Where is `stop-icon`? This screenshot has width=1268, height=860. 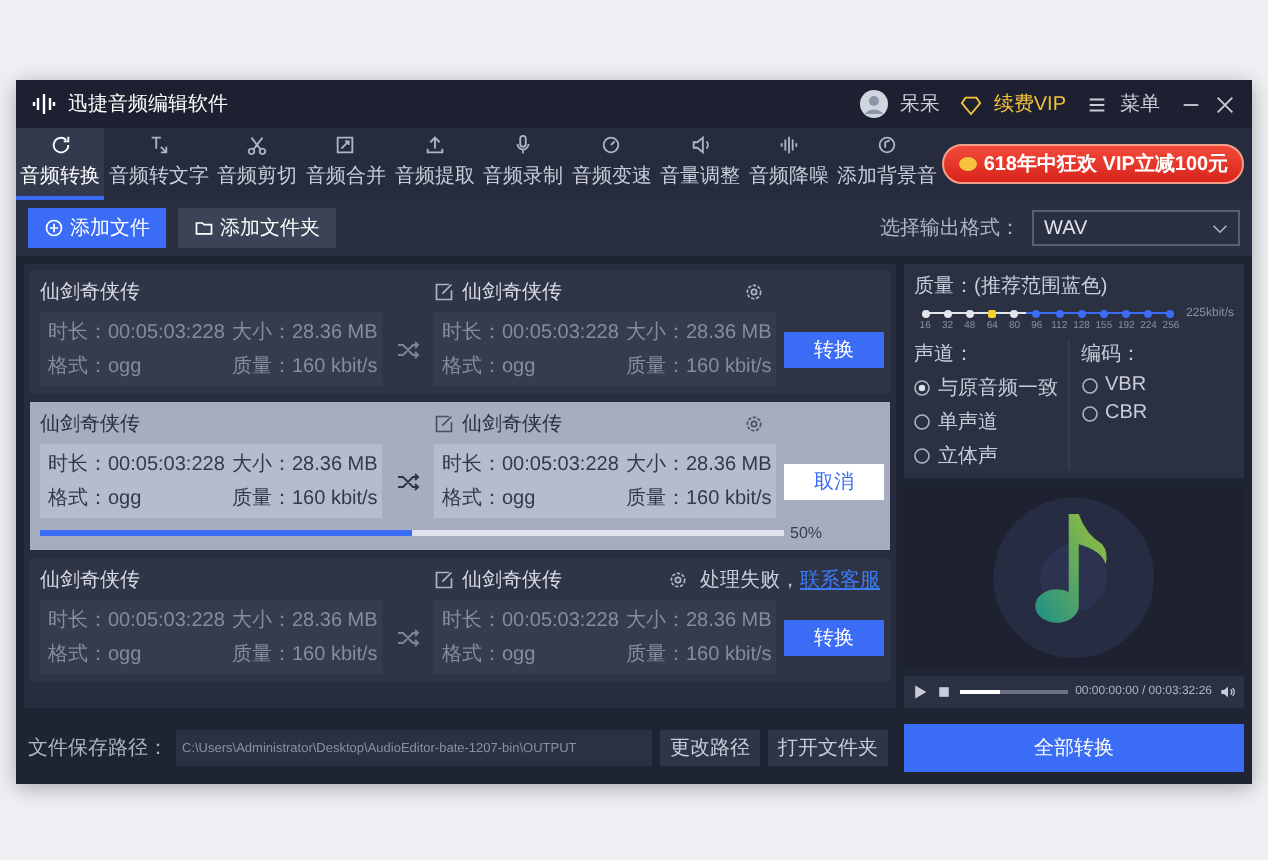 stop-icon is located at coordinates (944, 692).